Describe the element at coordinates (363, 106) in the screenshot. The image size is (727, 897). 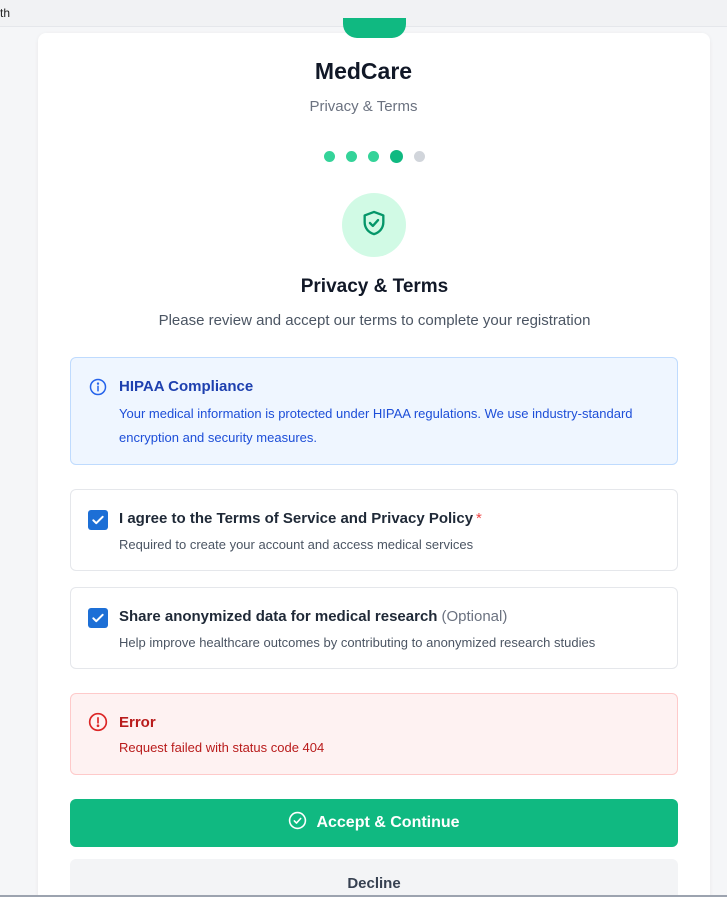
I see `page-subtitle: Privacy & Terms` at that location.